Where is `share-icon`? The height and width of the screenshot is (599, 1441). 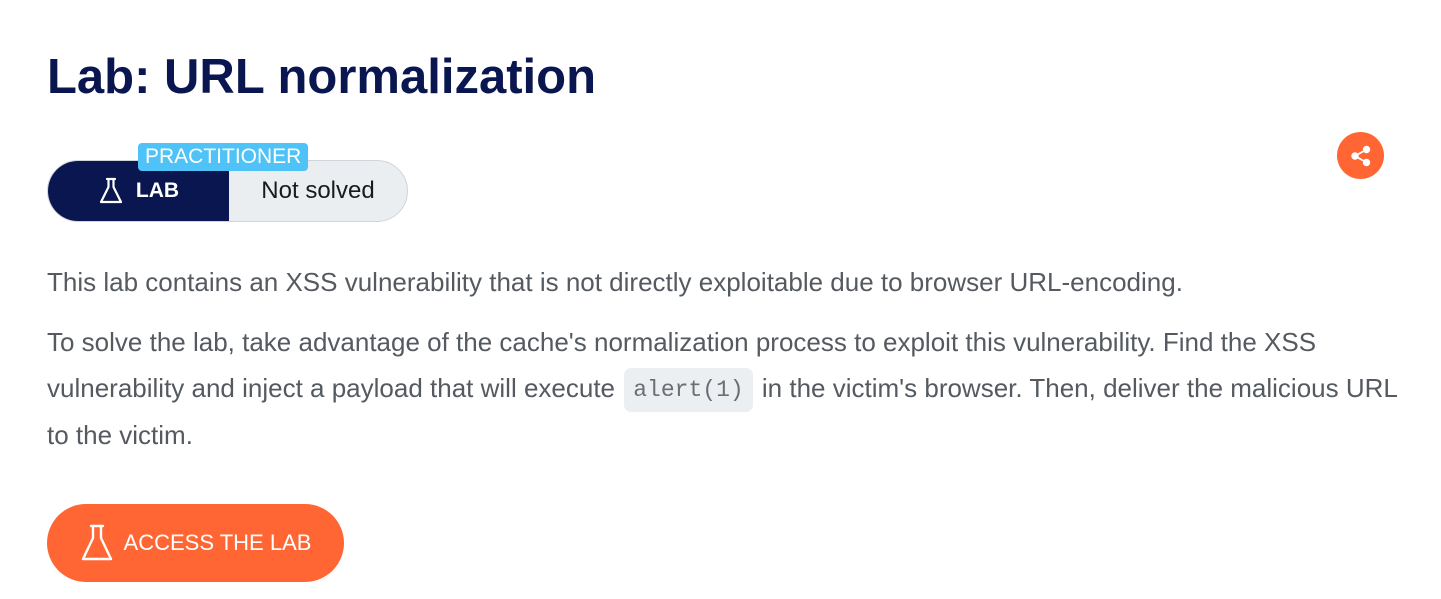 share-icon is located at coordinates (1361, 156).